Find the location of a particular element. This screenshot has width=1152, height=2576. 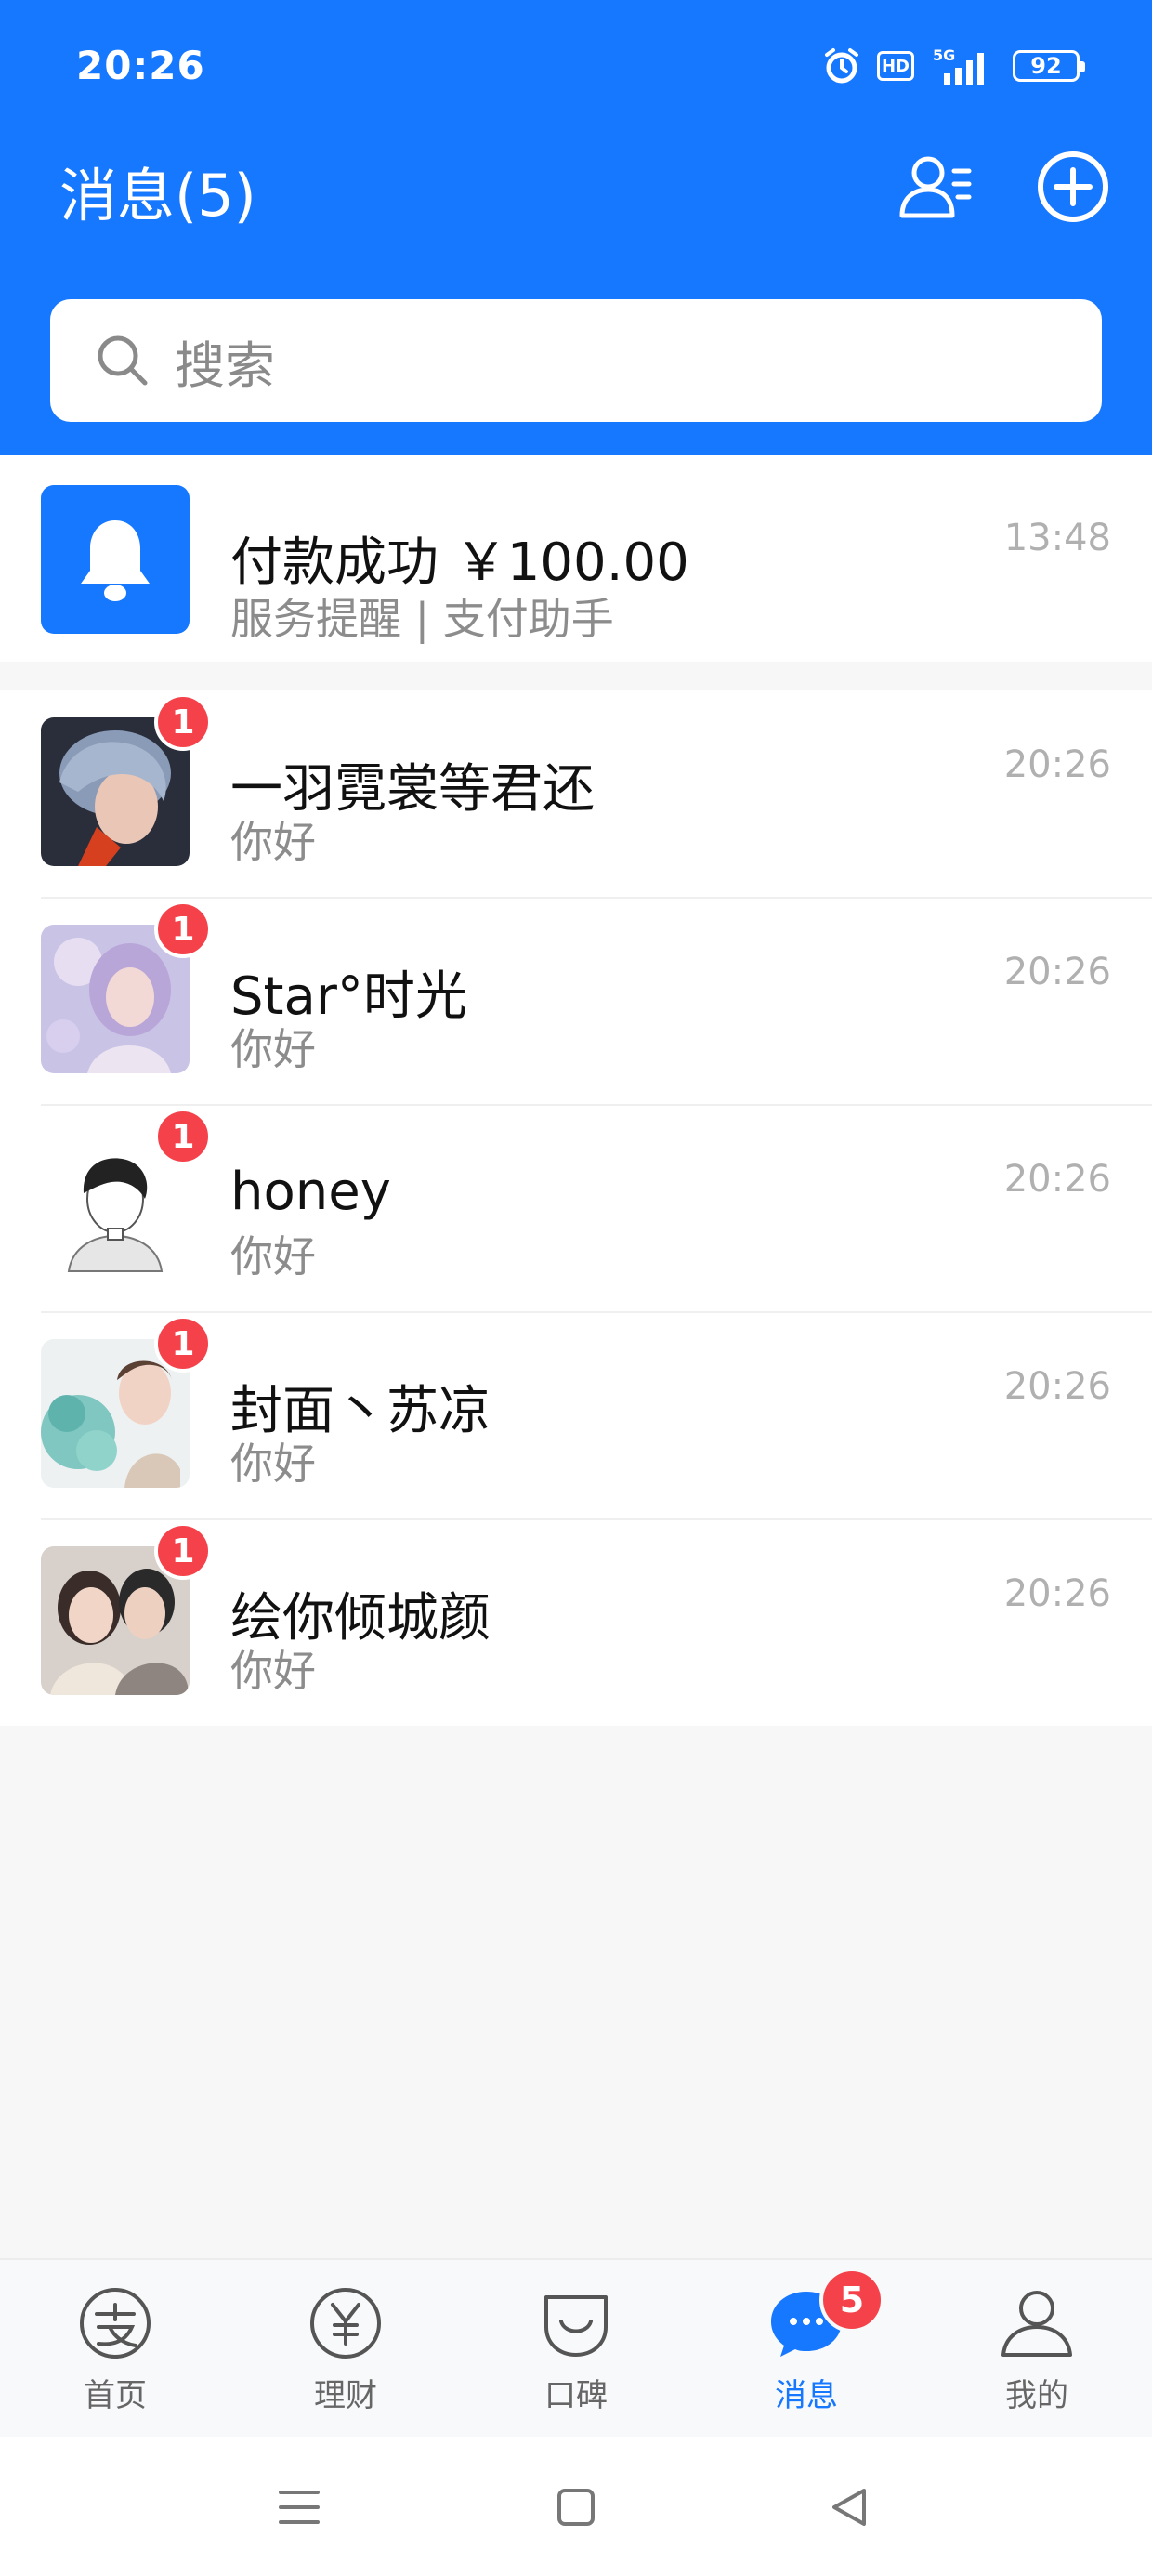

chat-name: honey is located at coordinates (310, 1192).